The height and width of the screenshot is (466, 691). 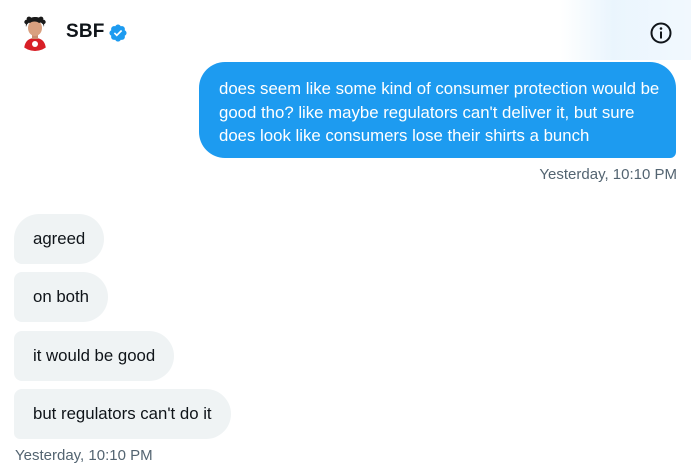 I want to click on received-message-bubble: but regulators can't do it, so click(x=122, y=414).